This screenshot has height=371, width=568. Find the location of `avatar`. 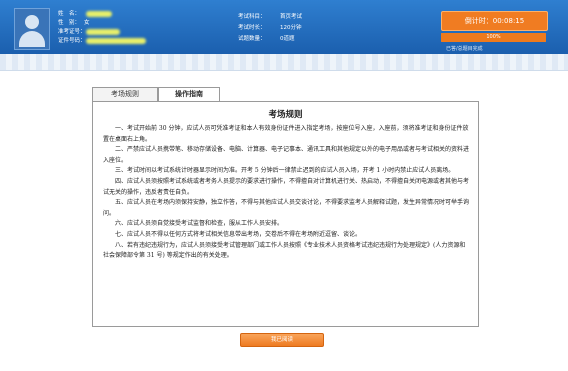

avatar is located at coordinates (32, 29).